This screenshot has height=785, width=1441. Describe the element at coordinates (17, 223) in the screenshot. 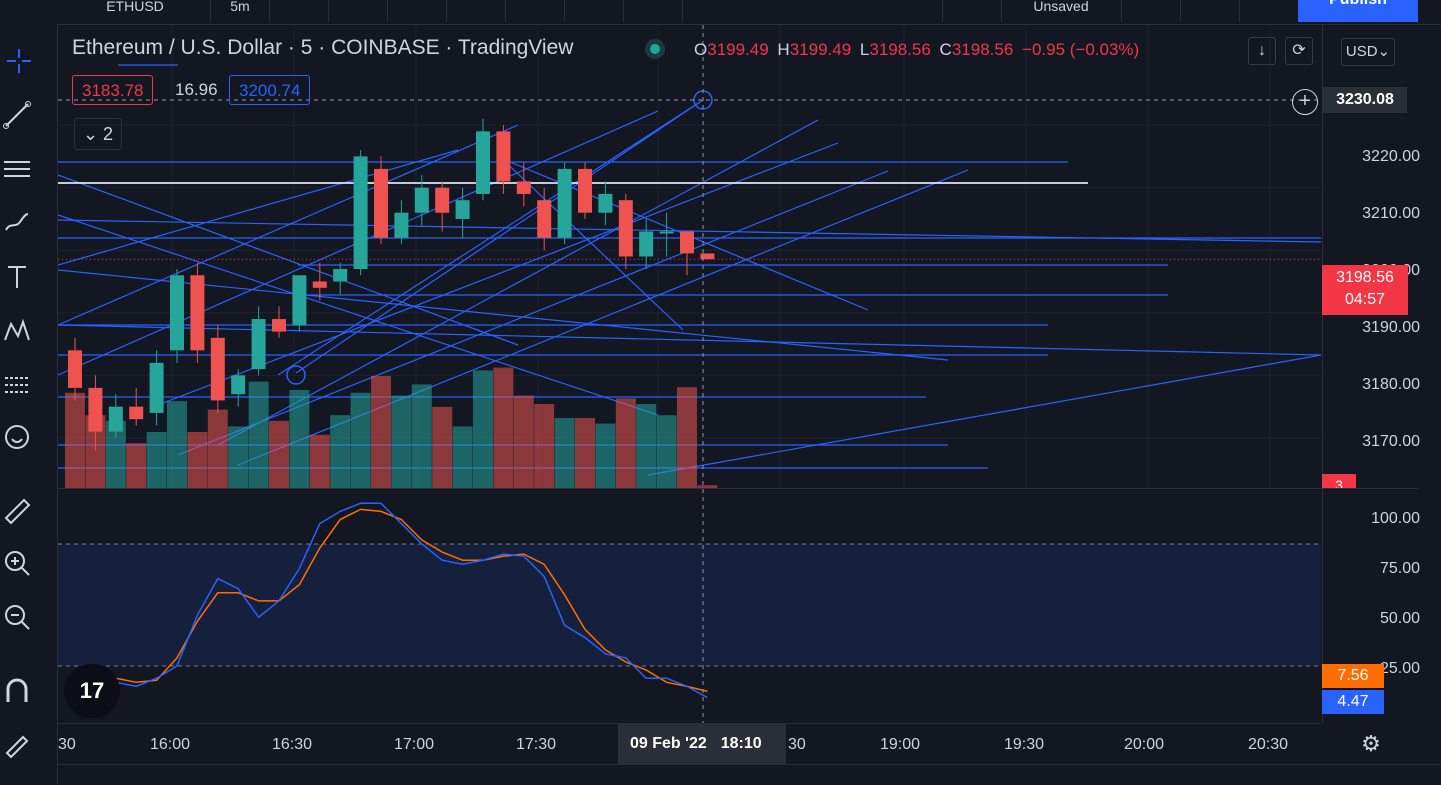

I see `brush-icon` at that location.